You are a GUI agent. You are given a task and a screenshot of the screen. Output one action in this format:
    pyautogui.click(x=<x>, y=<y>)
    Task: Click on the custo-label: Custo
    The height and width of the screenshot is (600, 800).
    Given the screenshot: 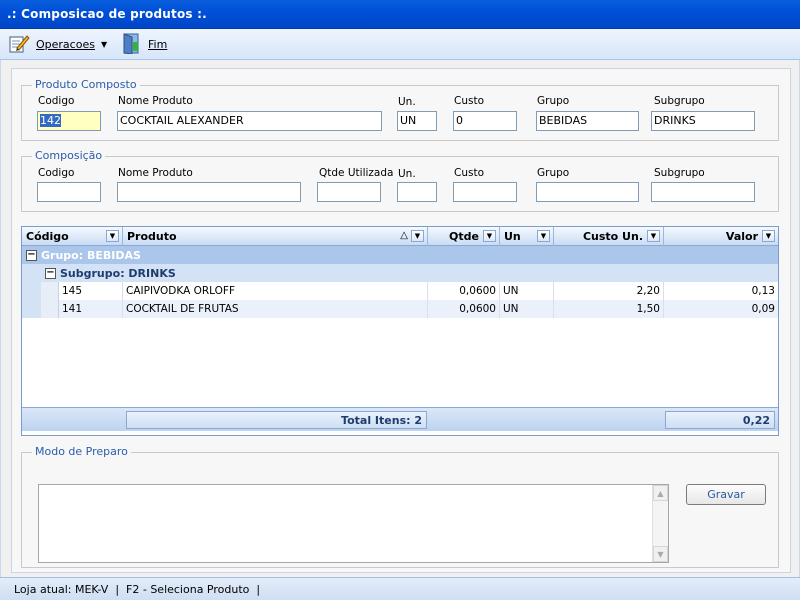 What is the action you would take?
    pyautogui.click(x=469, y=101)
    